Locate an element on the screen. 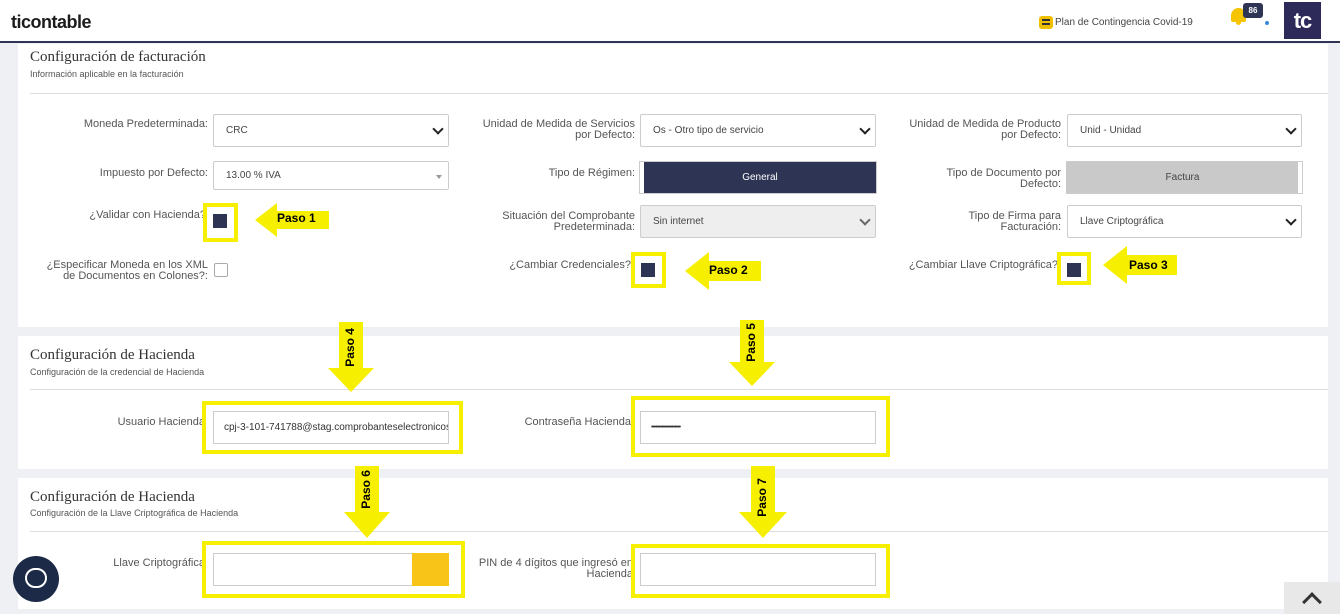  highlight-paso3 is located at coordinates (1074, 268).